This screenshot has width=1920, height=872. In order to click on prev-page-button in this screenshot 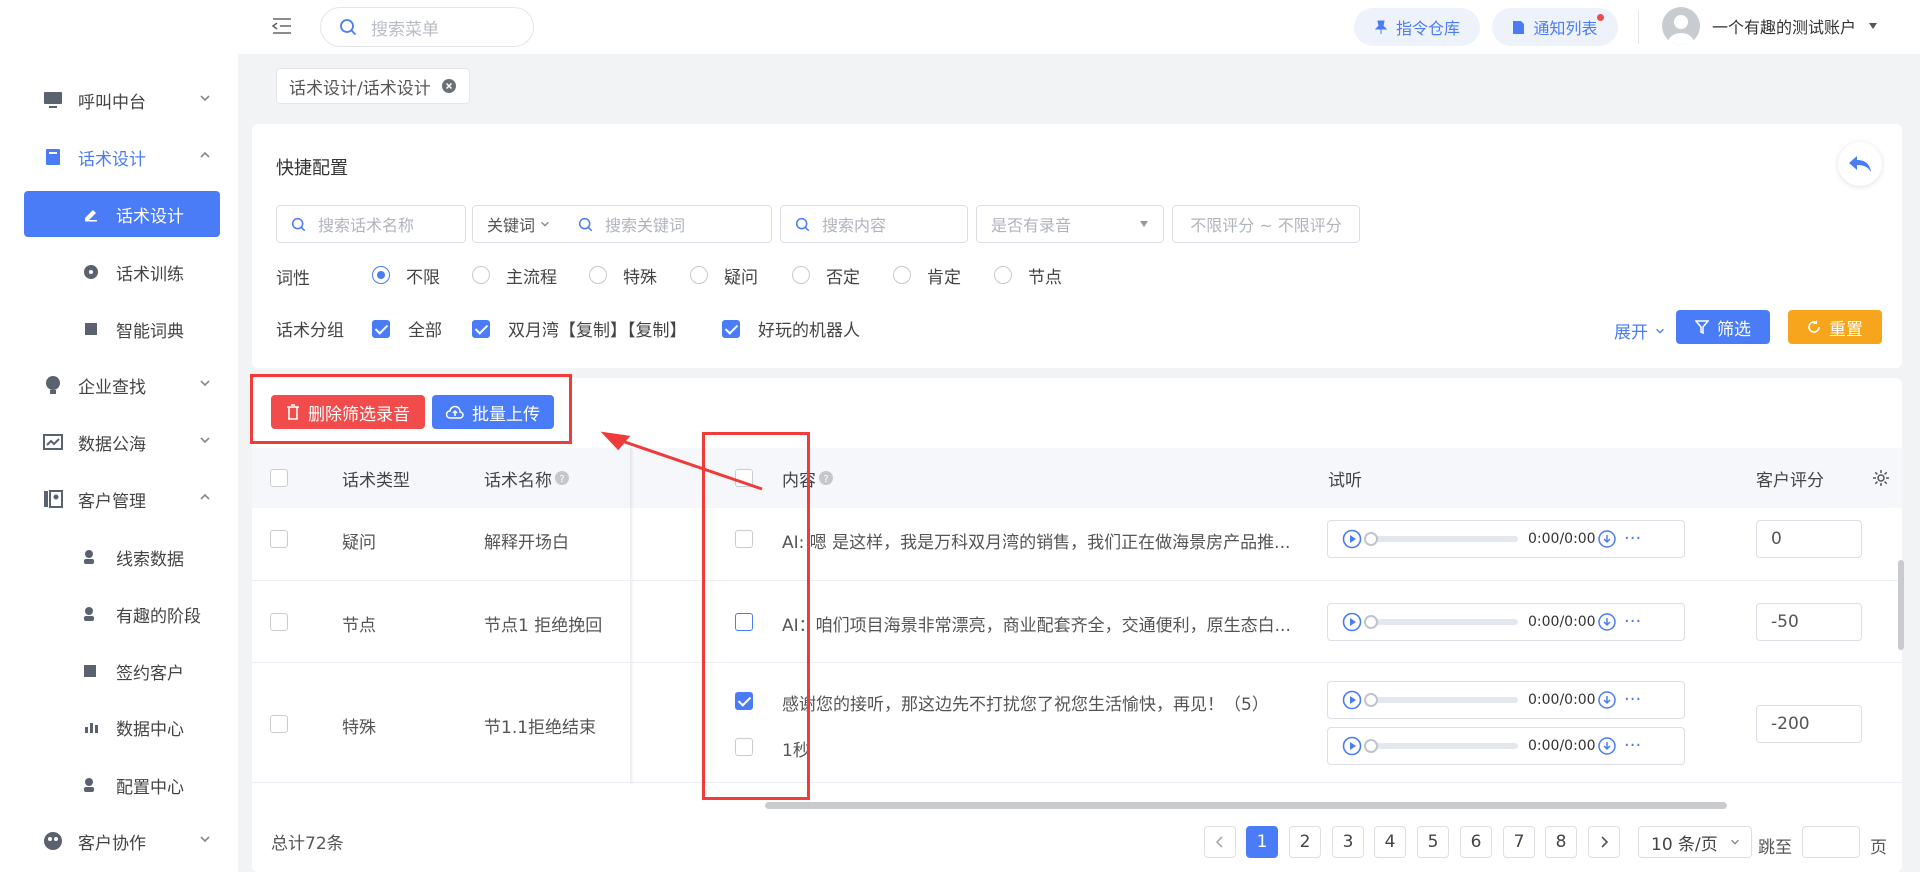, I will do `click(1220, 842)`.